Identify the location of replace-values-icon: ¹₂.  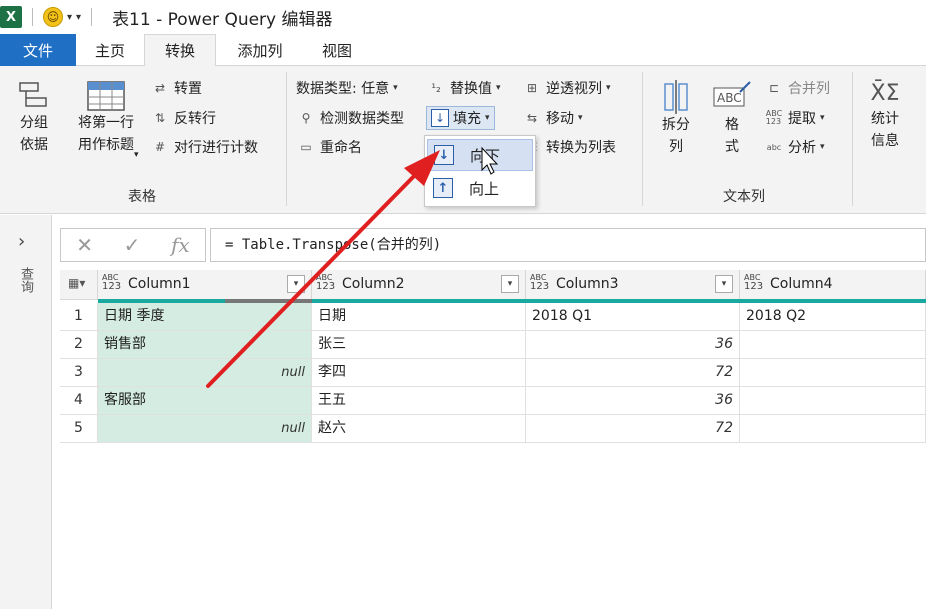
(436, 88).